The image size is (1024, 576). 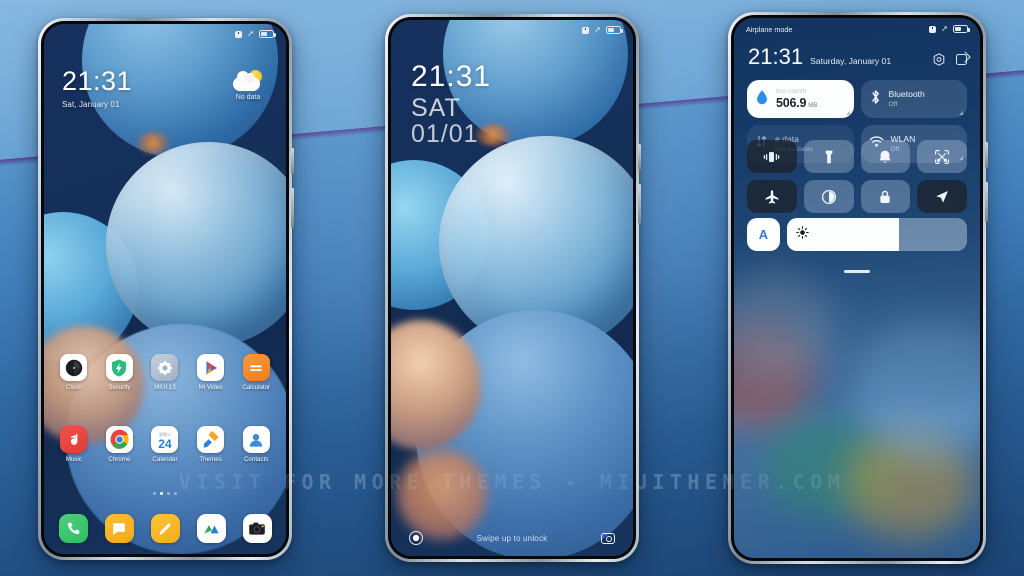 What do you see at coordinates (813, 105) in the screenshot?
I see `card-unit: MB` at bounding box center [813, 105].